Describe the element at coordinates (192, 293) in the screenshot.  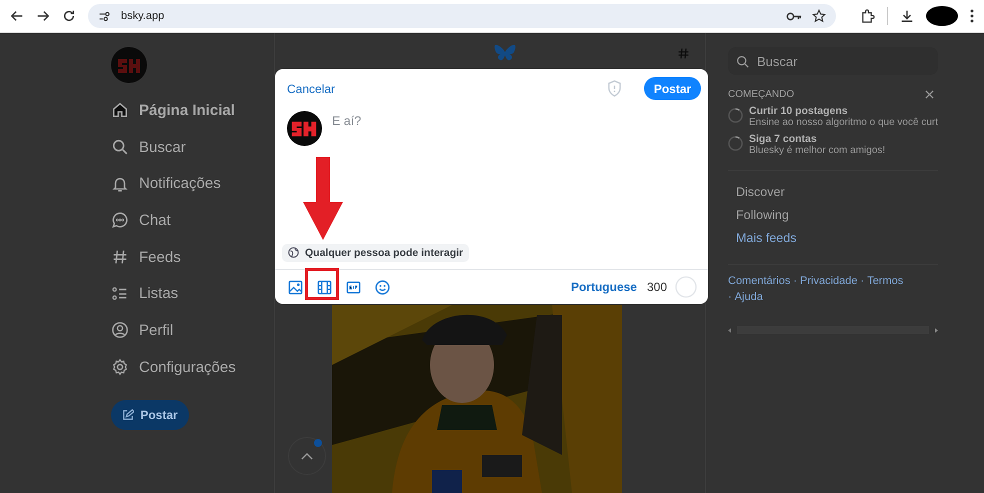
I see `nav-item: Listas` at that location.